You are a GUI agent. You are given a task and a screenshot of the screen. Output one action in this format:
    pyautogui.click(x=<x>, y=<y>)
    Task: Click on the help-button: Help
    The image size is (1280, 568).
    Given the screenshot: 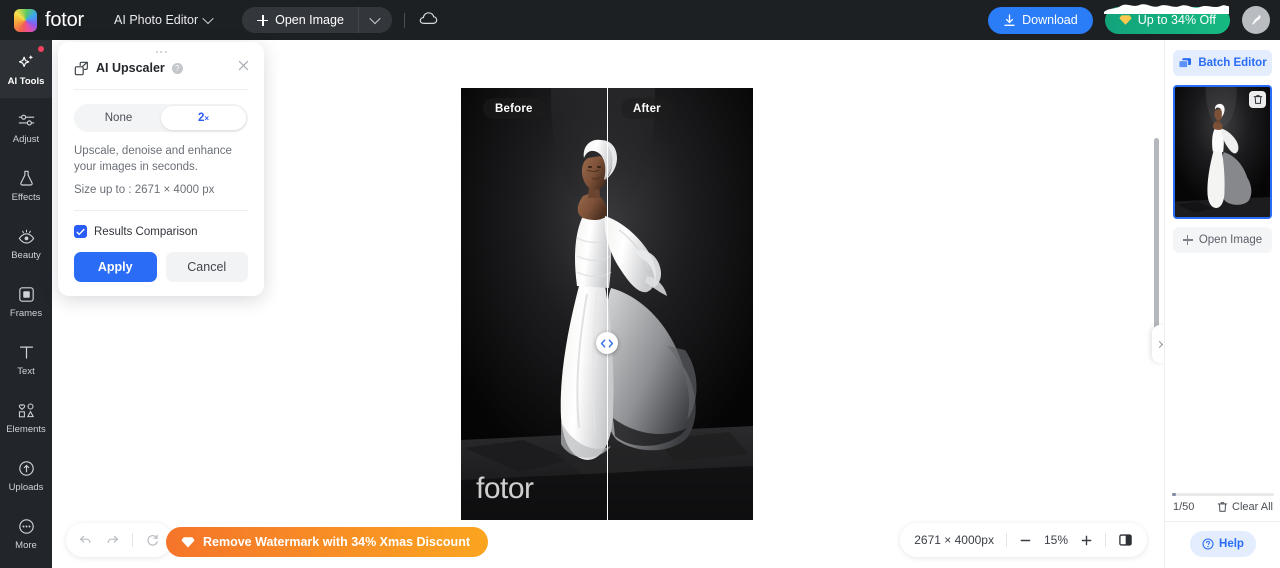 What is the action you would take?
    pyautogui.click(x=1223, y=544)
    